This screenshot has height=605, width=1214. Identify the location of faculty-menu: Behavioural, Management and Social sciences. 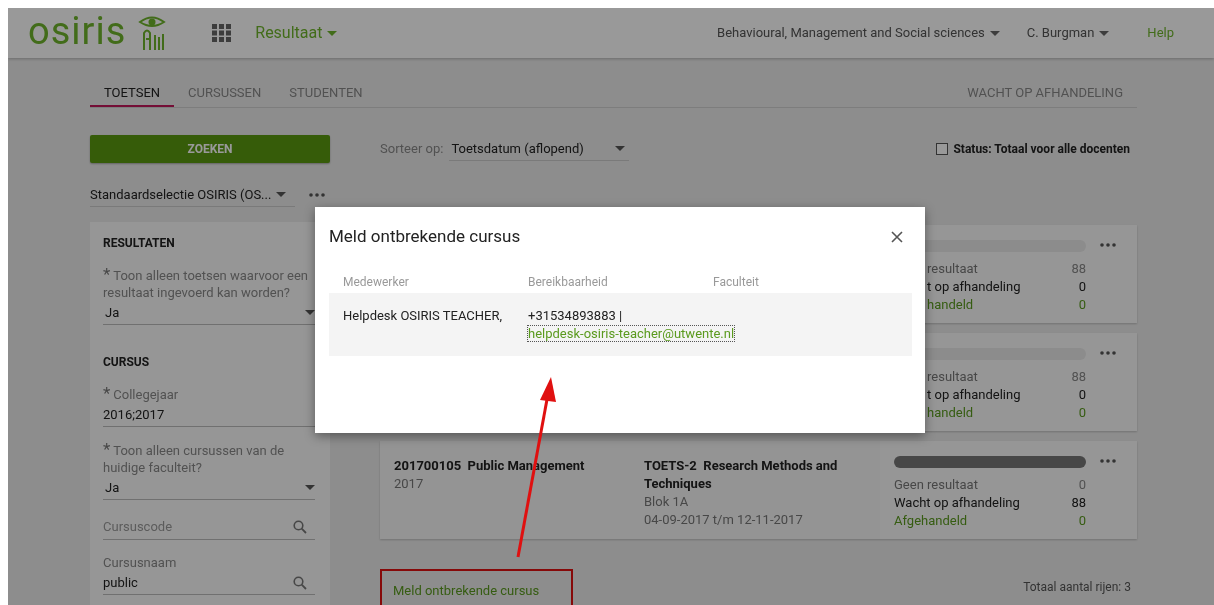
(858, 33).